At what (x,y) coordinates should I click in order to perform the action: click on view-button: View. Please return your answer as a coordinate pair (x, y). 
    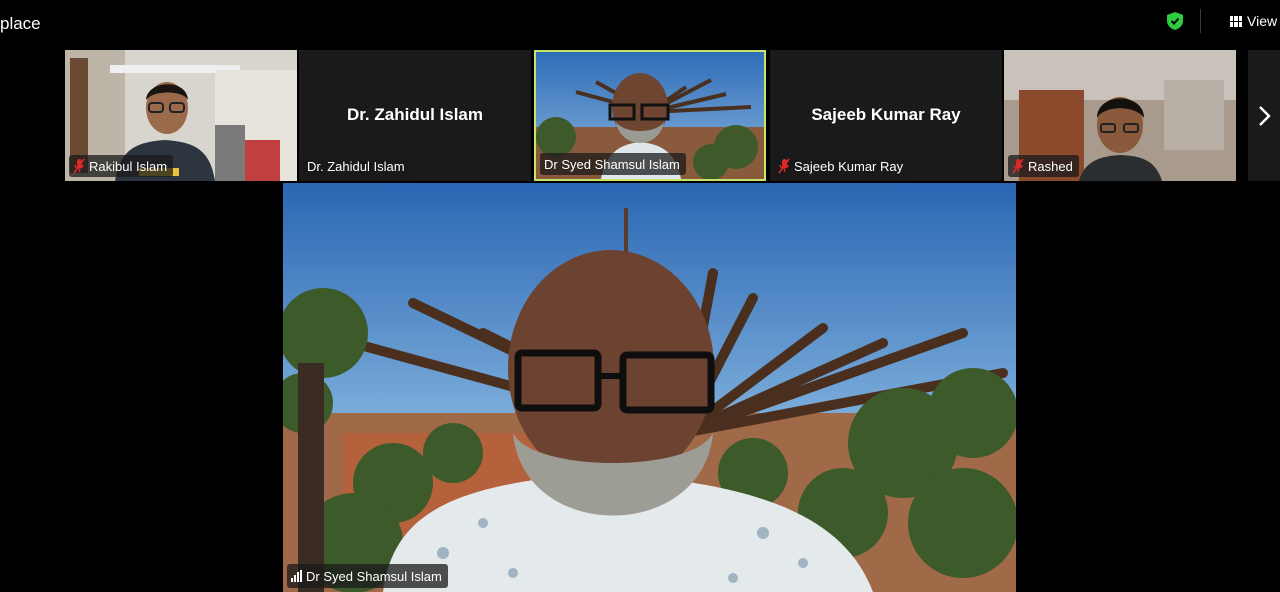
    Looking at the image, I should click on (1253, 21).